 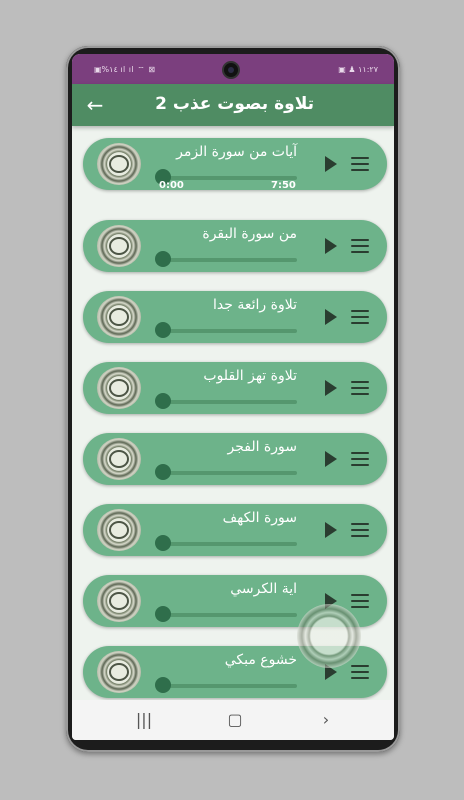 I want to click on floating-quran-emblem-icon, so click(x=329, y=636).